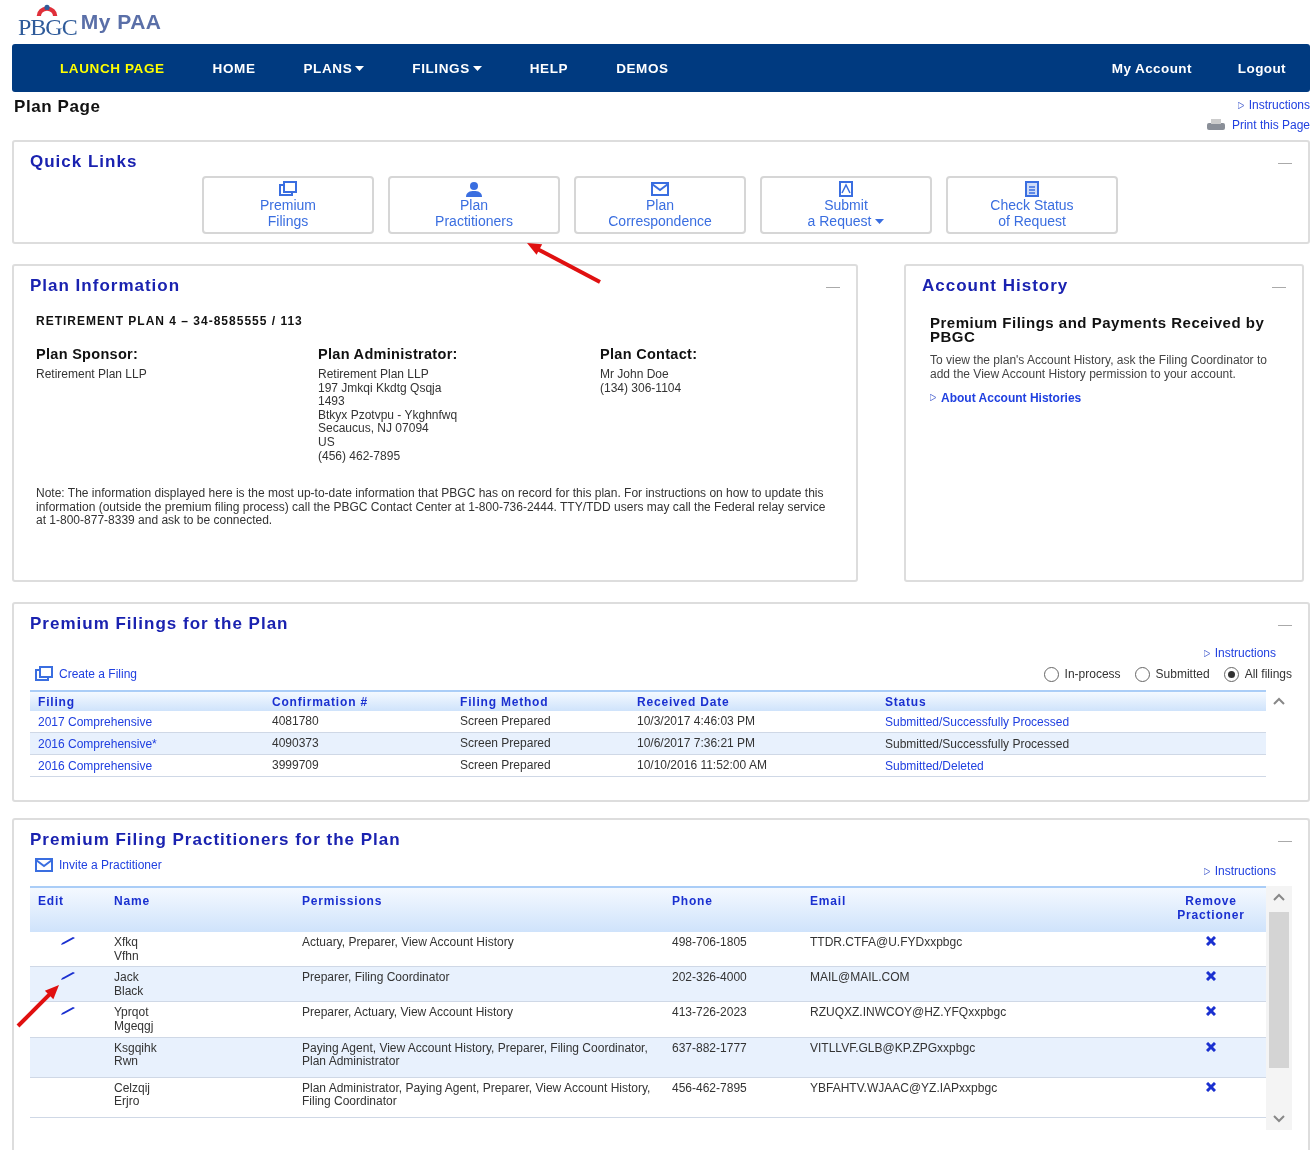 The width and height of the screenshot is (1314, 1150). I want to click on table-cell-text: 4090373, so click(295, 743).